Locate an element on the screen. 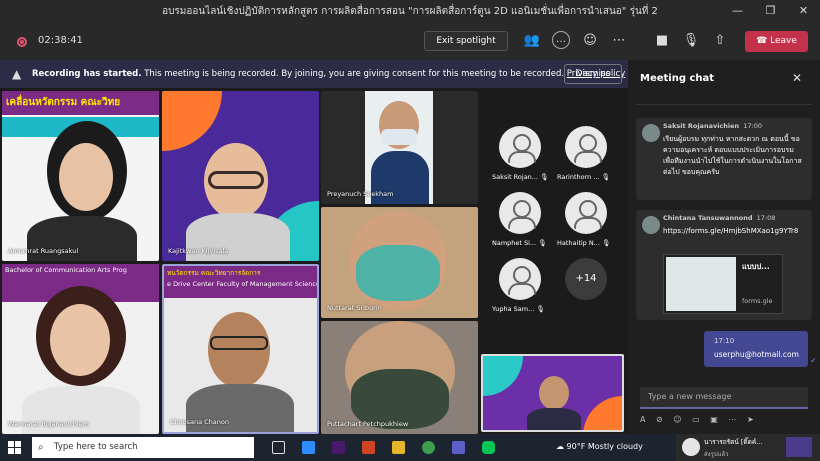 The image size is (820, 461). gif-icon: ▭ is located at coordinates (698, 419).